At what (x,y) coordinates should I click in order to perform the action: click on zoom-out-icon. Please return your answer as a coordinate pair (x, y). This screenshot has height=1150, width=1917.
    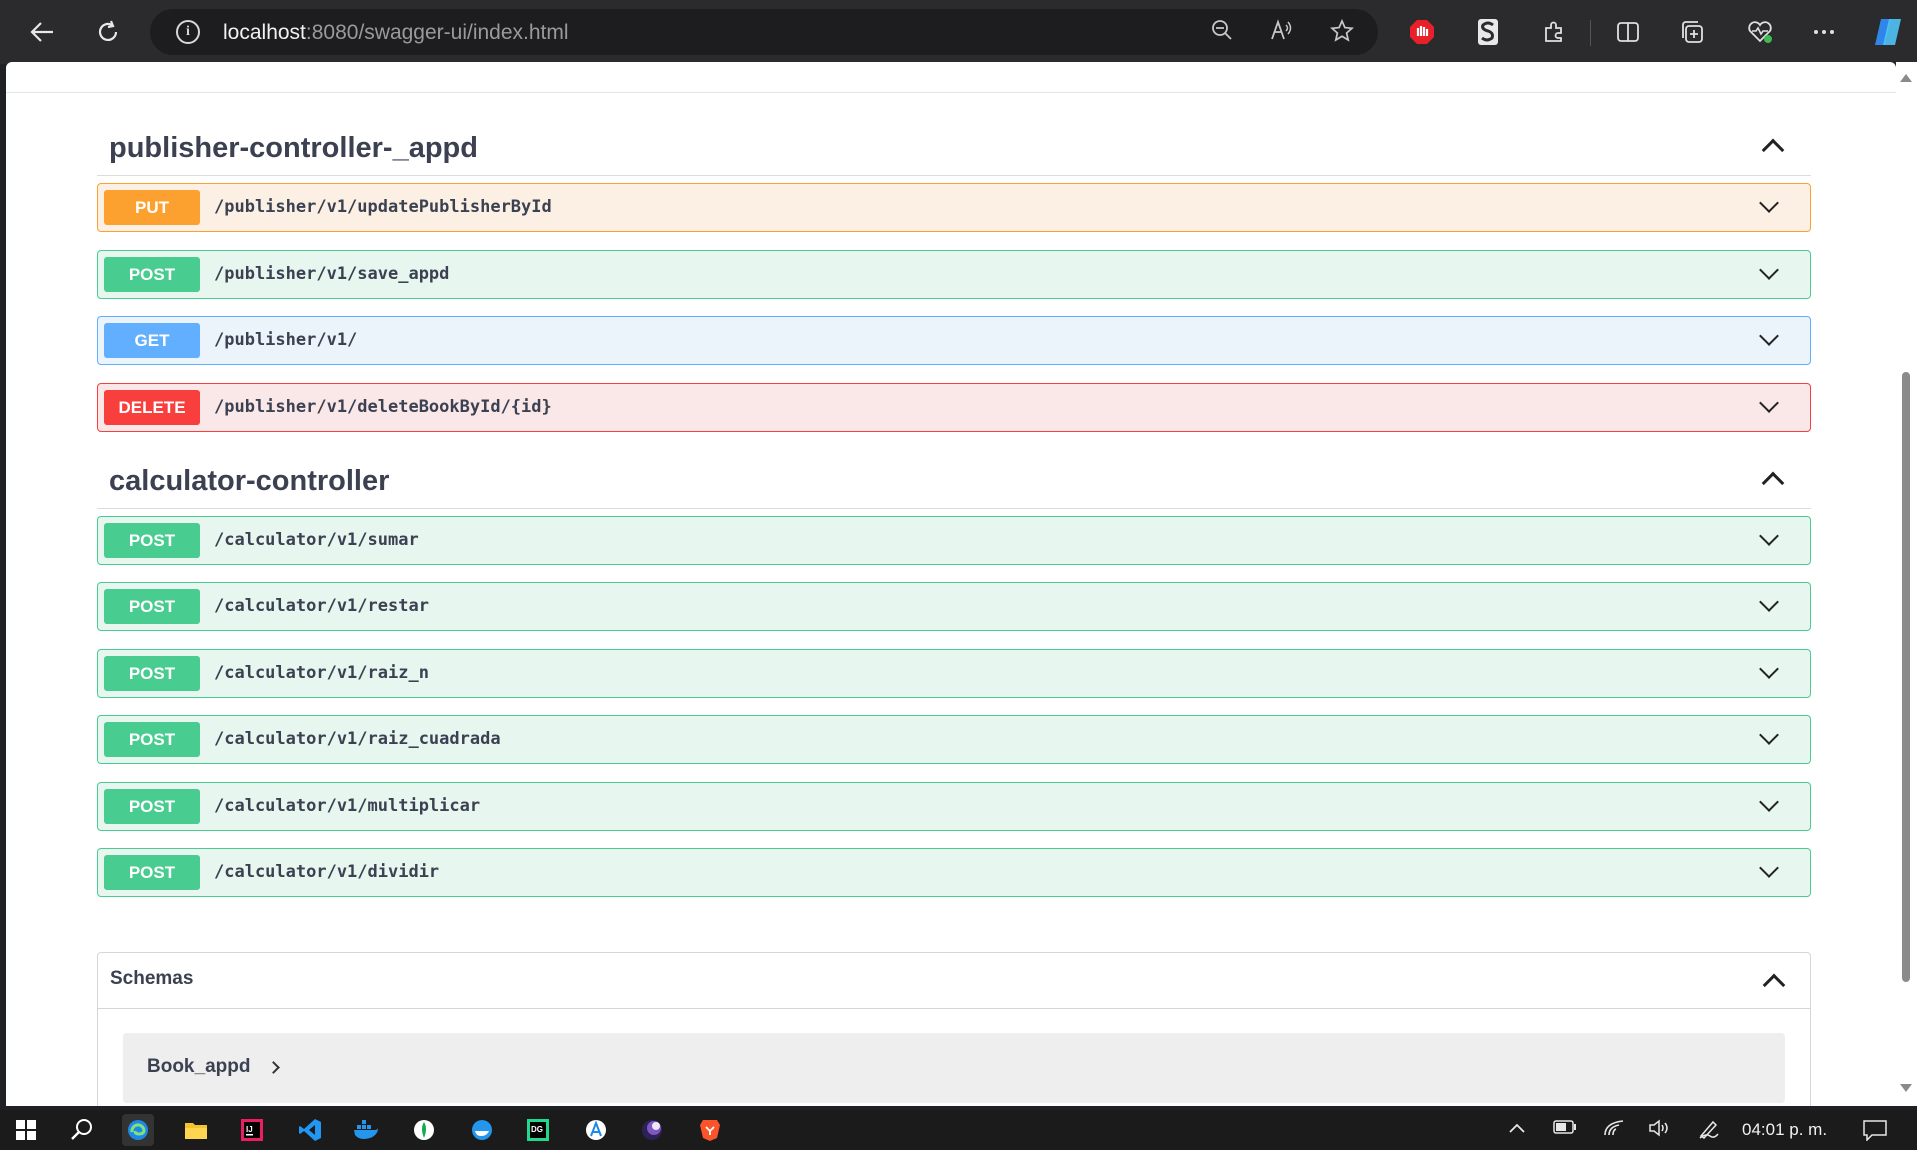
    Looking at the image, I should click on (1222, 33).